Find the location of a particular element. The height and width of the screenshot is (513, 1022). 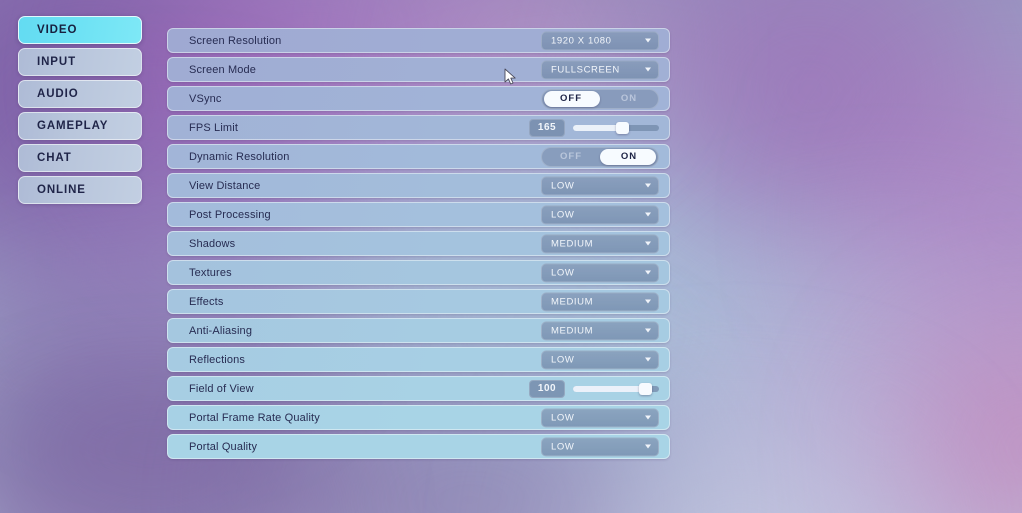

setting-label: Dynamic Resolution is located at coordinates (239, 156).